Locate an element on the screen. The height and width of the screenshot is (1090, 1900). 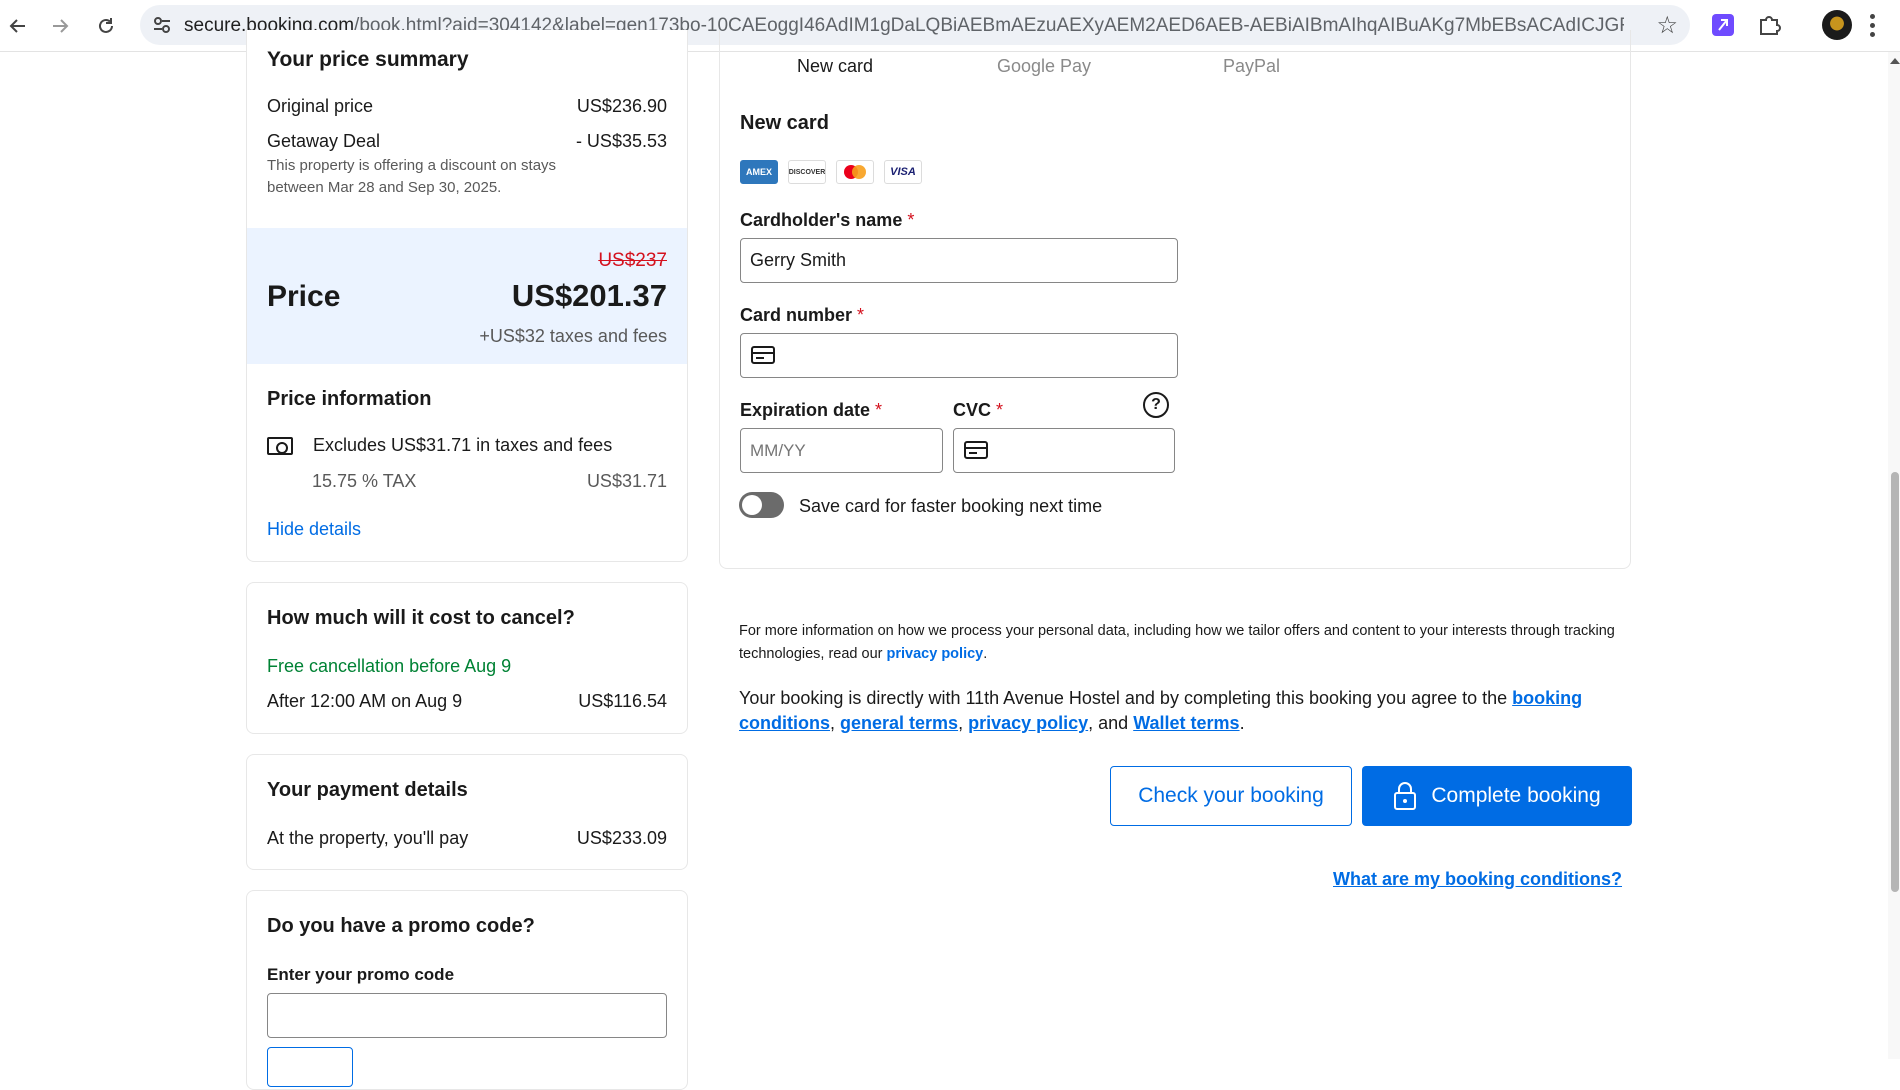
privacy-policy-link: privacy policy is located at coordinates (935, 654).